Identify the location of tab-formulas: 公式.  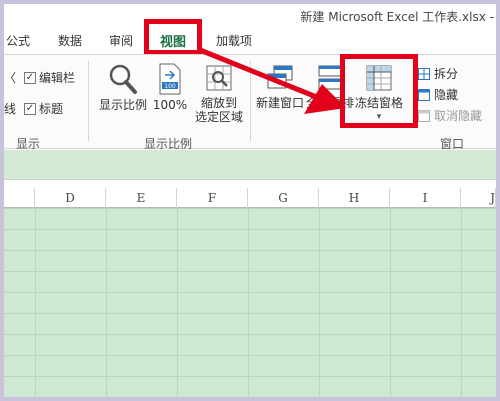
(18, 40).